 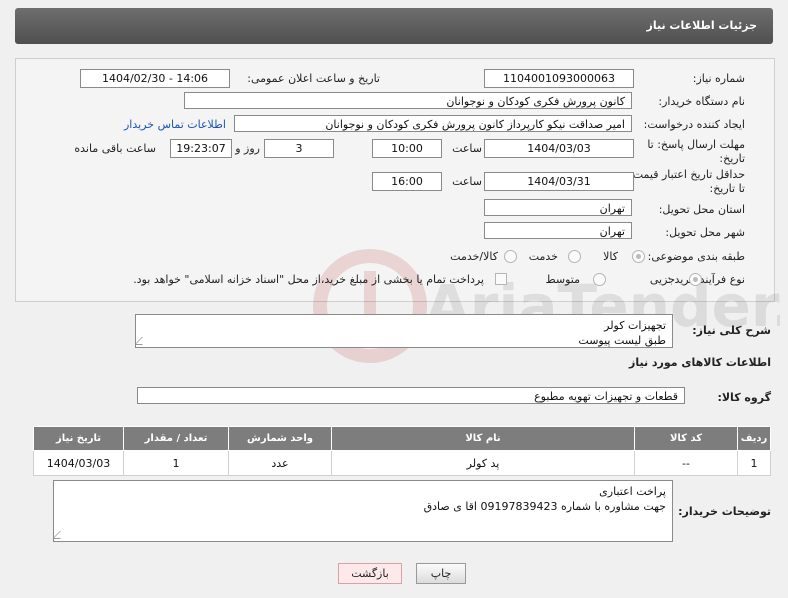 I want to click on province-field: تهران, so click(x=558, y=207).